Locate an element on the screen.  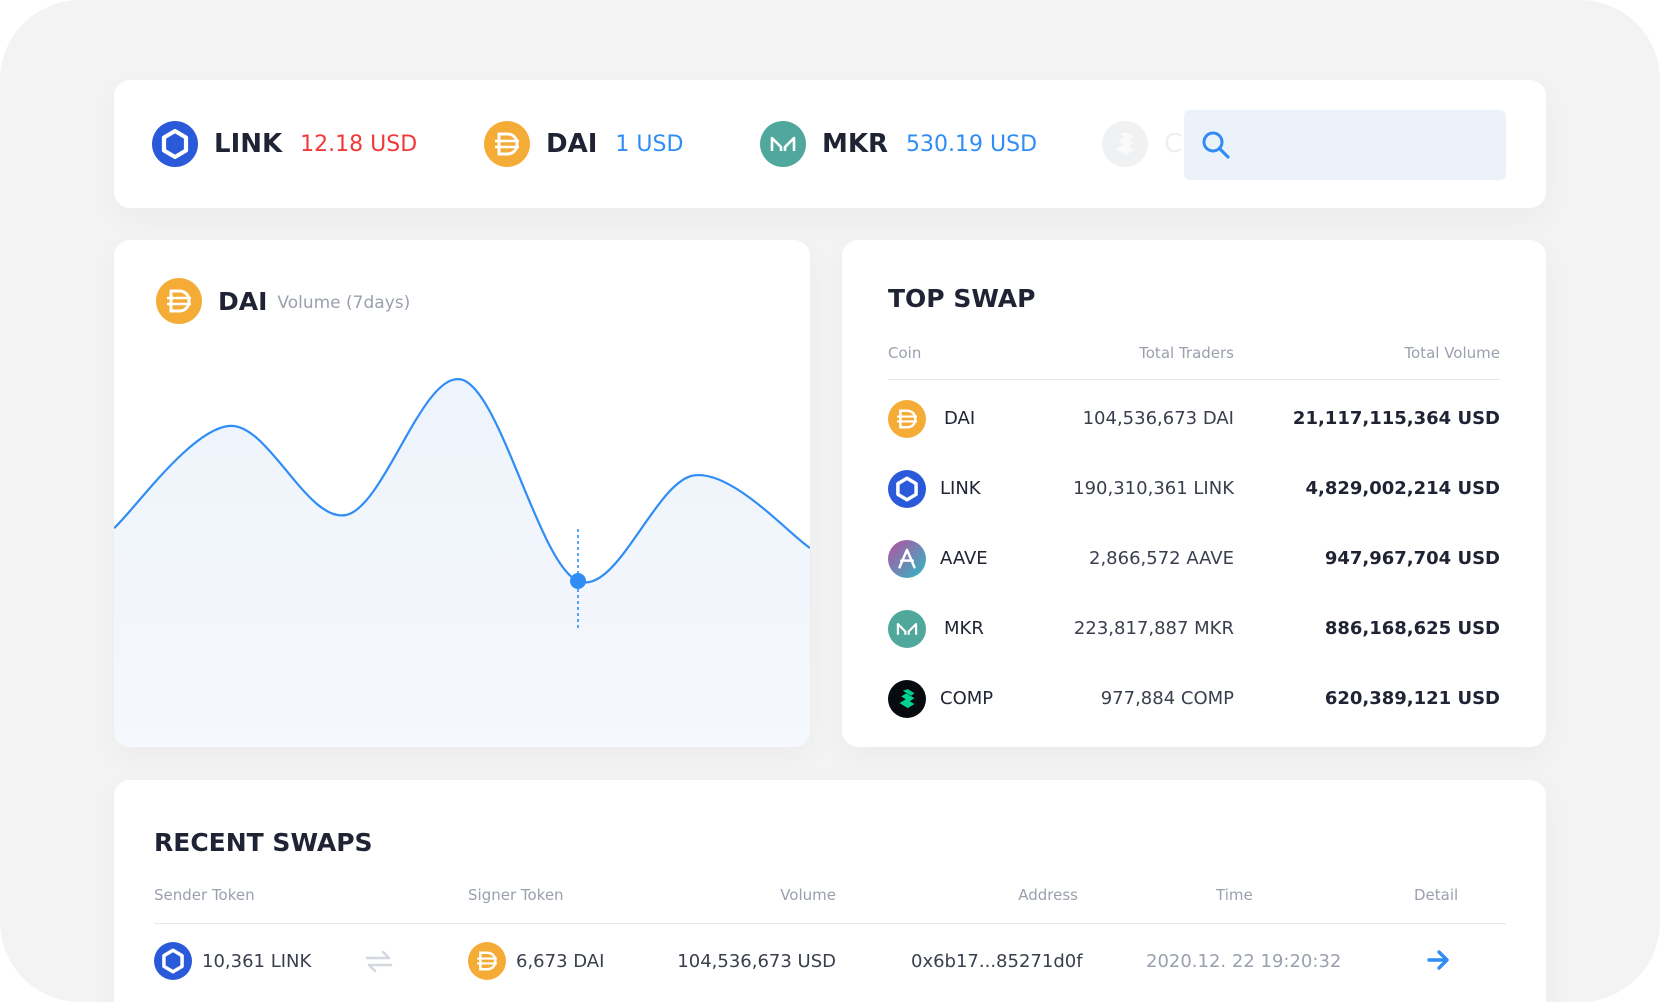
ticker-symbol: C is located at coordinates (1173, 144).